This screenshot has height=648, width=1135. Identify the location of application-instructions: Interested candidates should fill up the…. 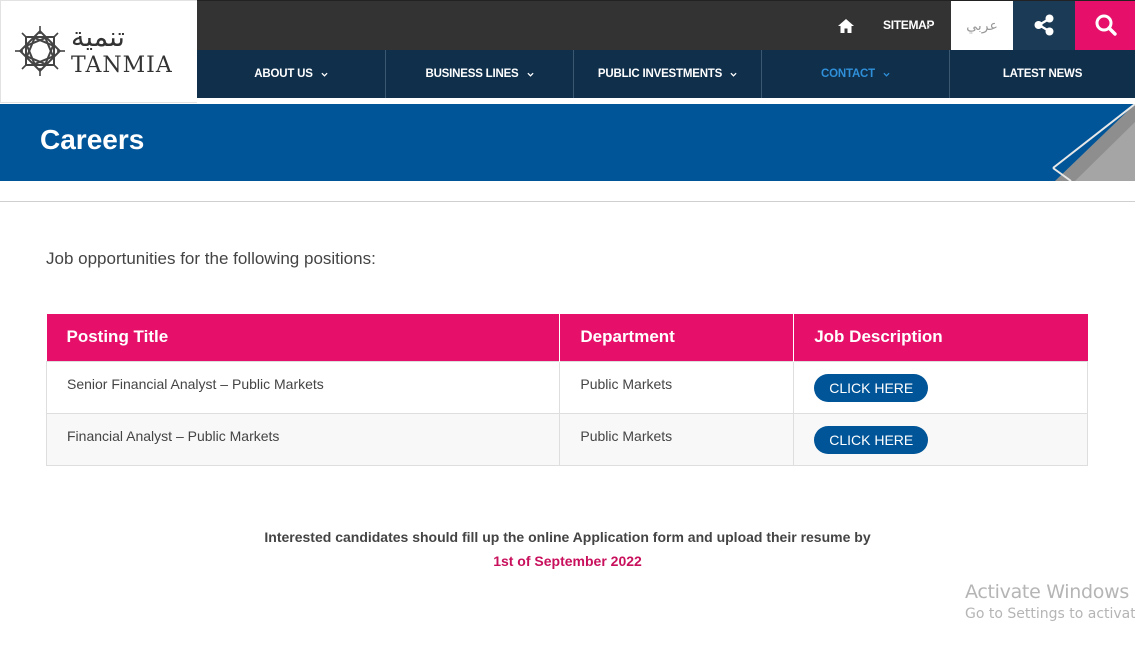
(567, 537).